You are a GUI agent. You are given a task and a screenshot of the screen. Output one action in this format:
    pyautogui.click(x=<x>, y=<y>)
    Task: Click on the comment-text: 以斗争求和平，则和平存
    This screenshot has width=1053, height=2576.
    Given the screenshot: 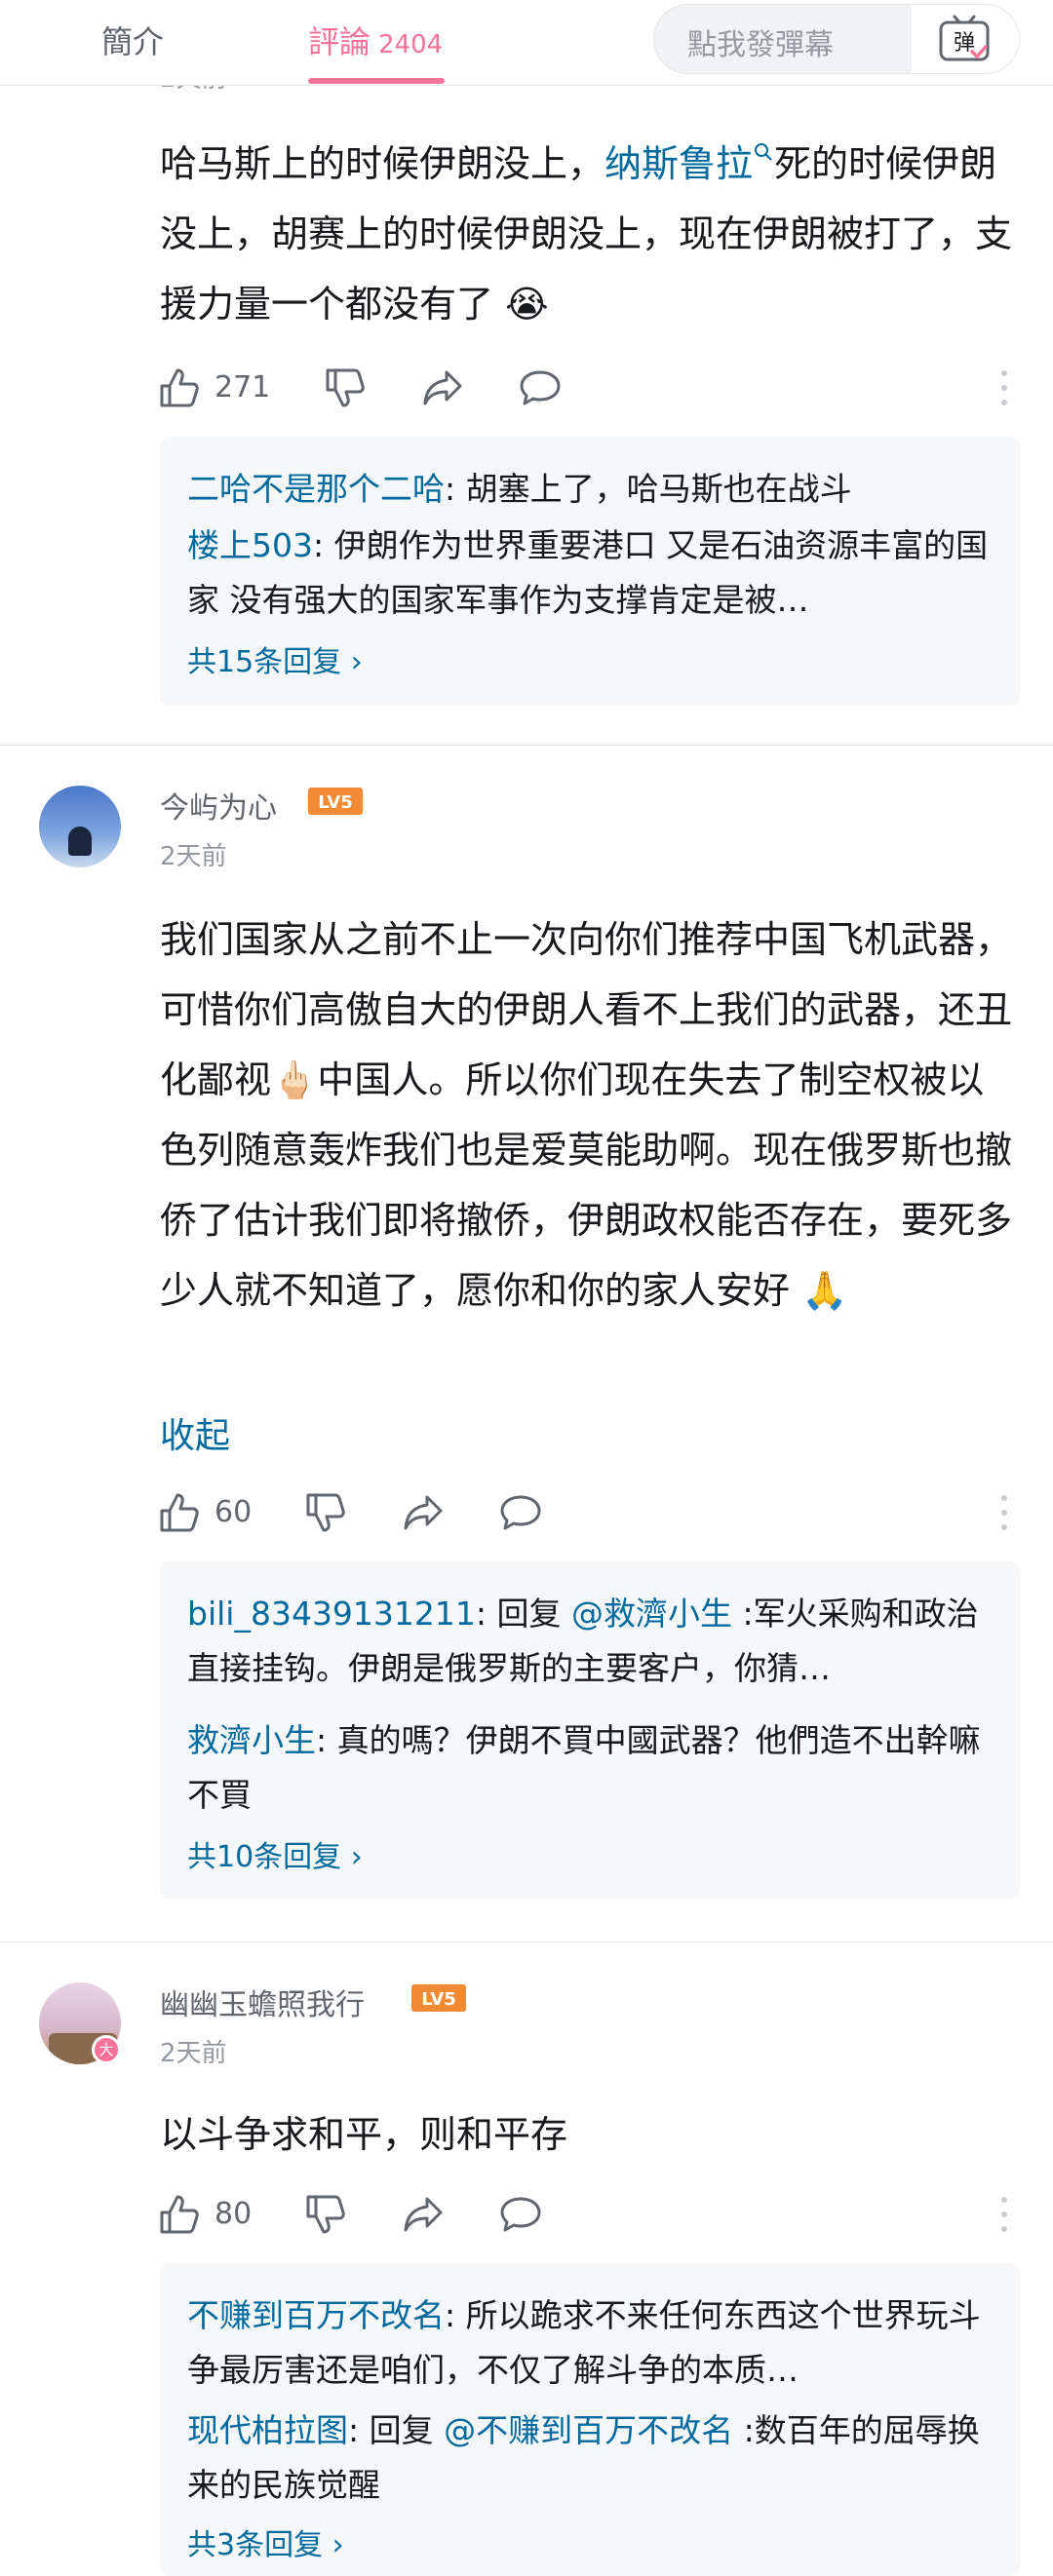 What is the action you would take?
    pyautogui.click(x=364, y=2134)
    